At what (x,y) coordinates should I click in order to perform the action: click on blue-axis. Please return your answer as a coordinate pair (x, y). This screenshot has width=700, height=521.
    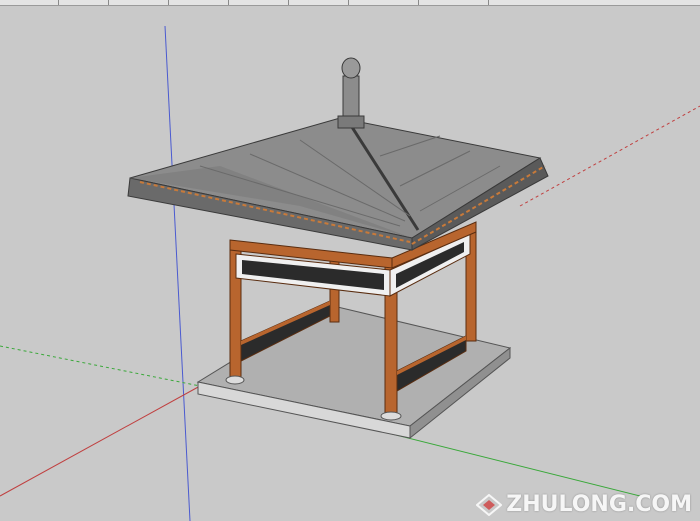
    Looking at the image, I should click on (177, 273).